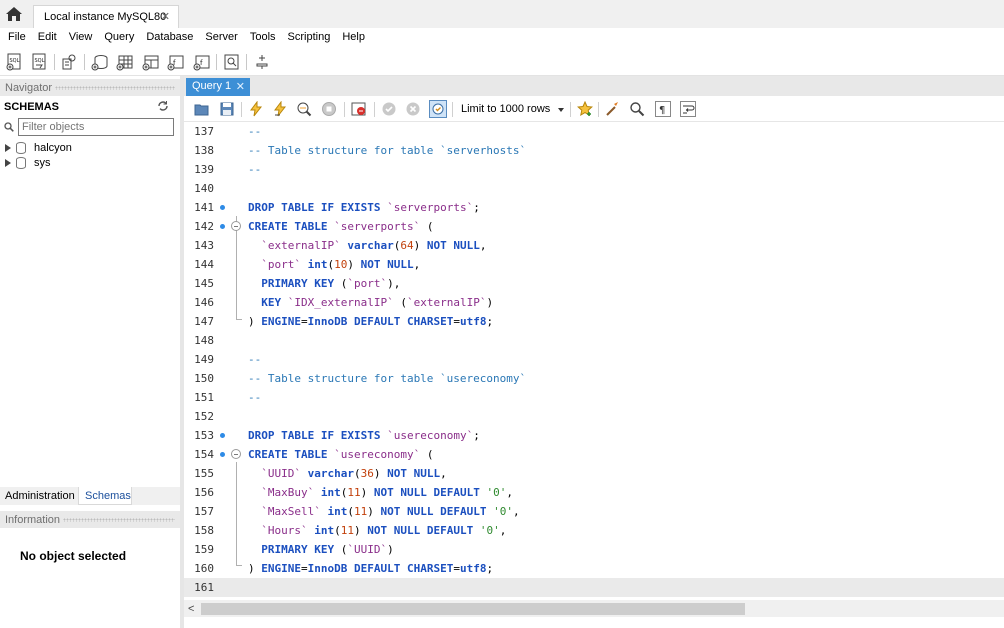 This screenshot has width=1004, height=628. What do you see at coordinates (585, 109) in the screenshot?
I see `add-snippet-icon` at bounding box center [585, 109].